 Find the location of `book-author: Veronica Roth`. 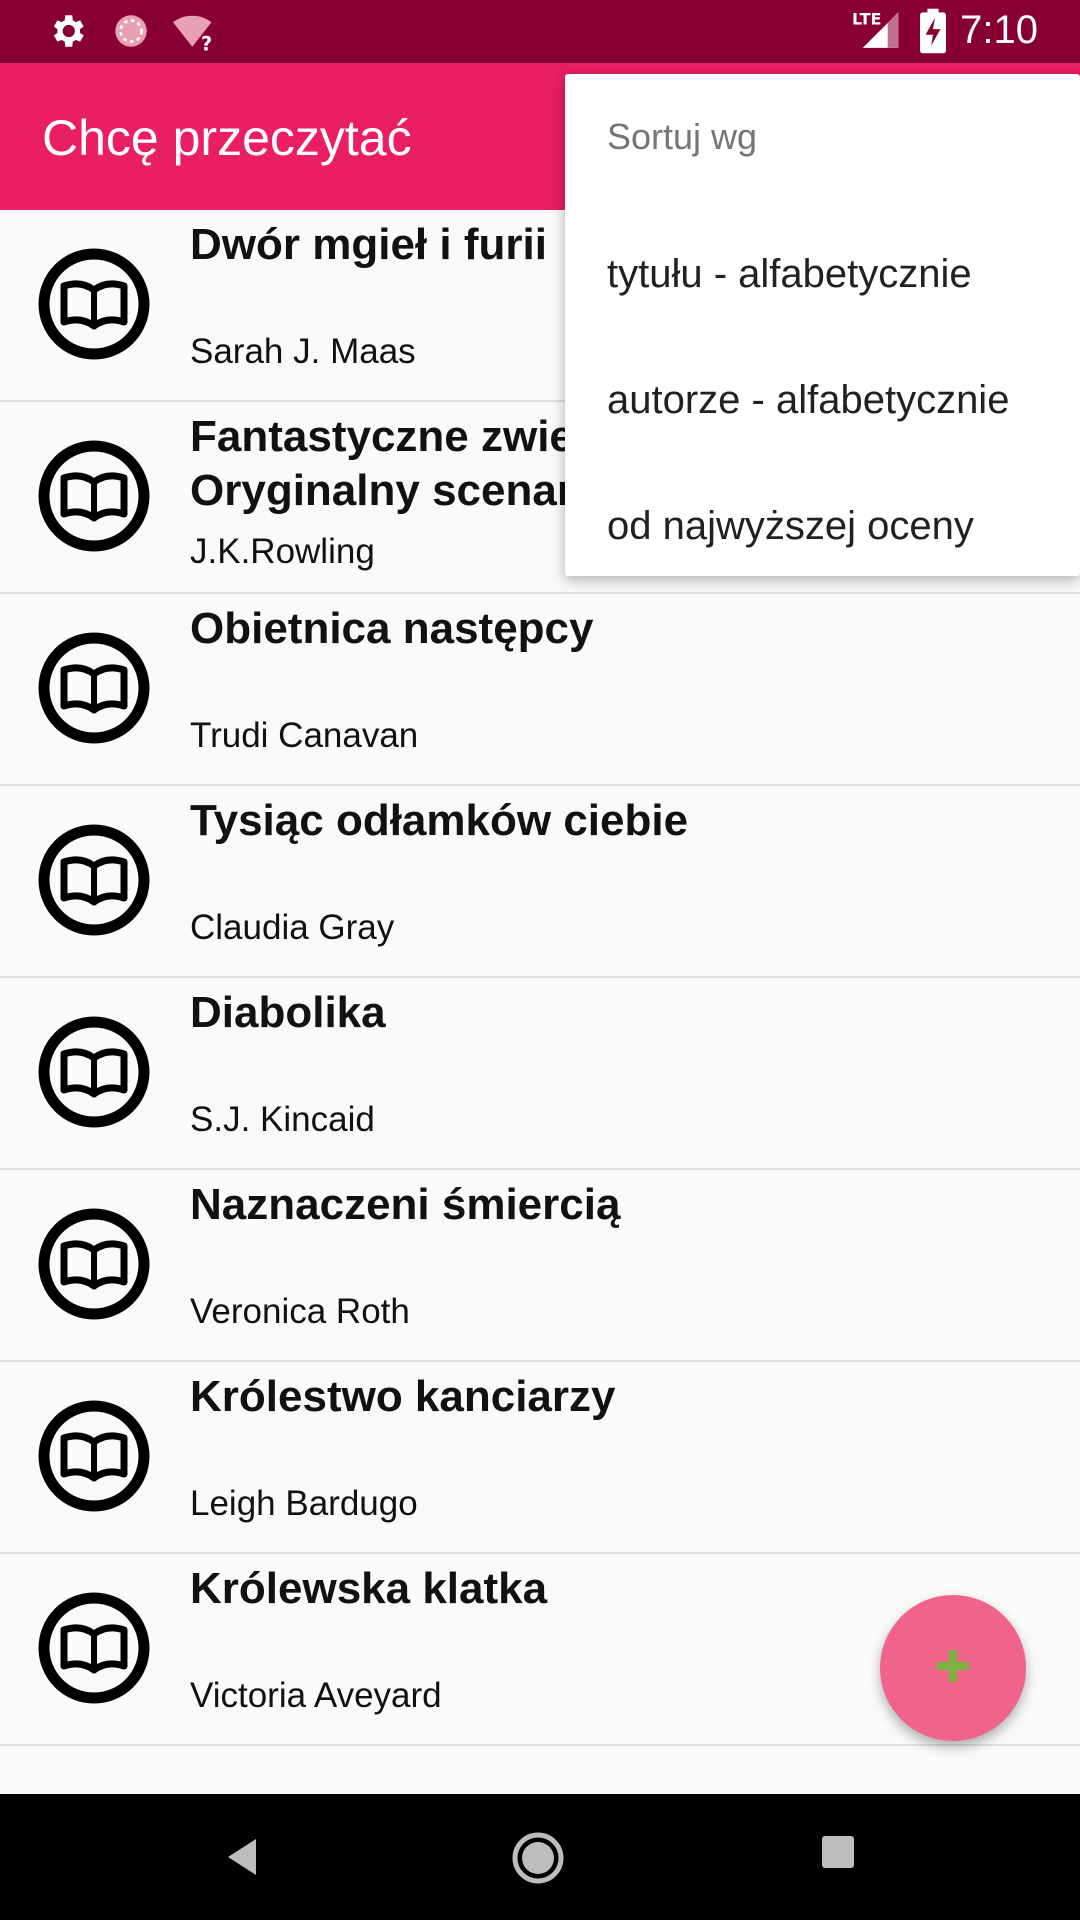

book-author: Veronica Roth is located at coordinates (300, 1311).